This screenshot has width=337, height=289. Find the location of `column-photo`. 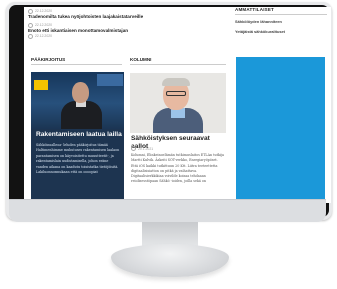

column-photo is located at coordinates (178, 103).